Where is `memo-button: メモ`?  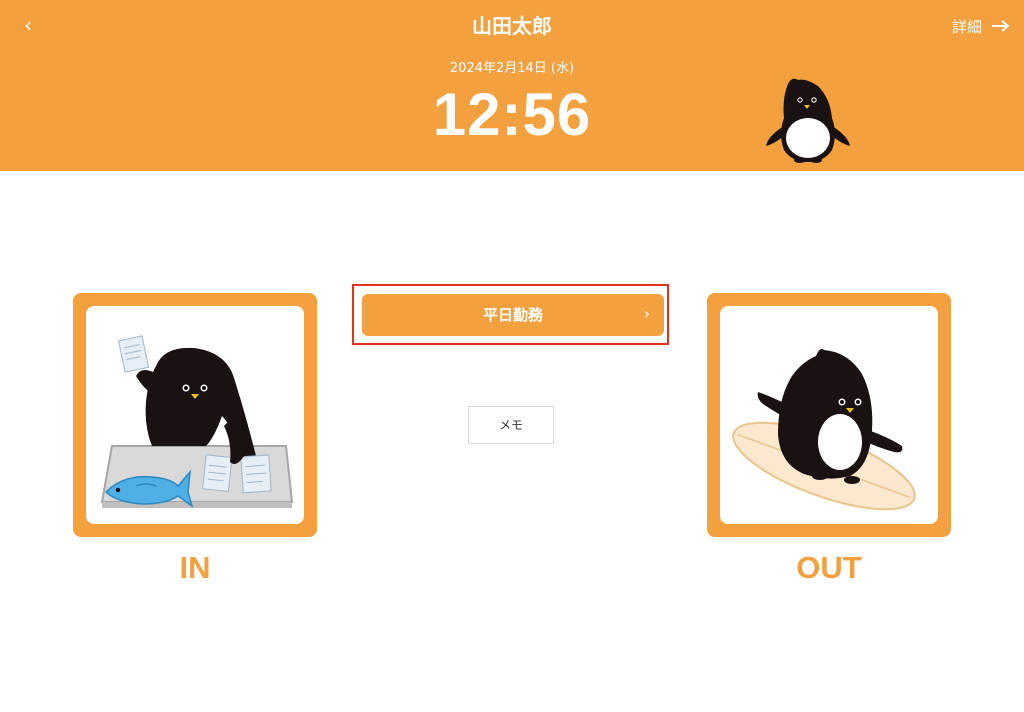 memo-button: メモ is located at coordinates (511, 425).